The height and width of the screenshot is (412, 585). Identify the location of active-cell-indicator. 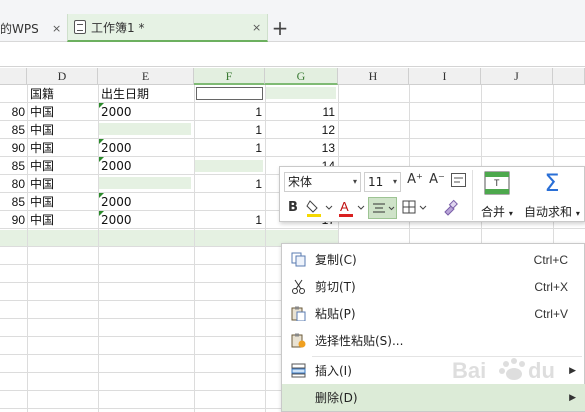
(229, 93).